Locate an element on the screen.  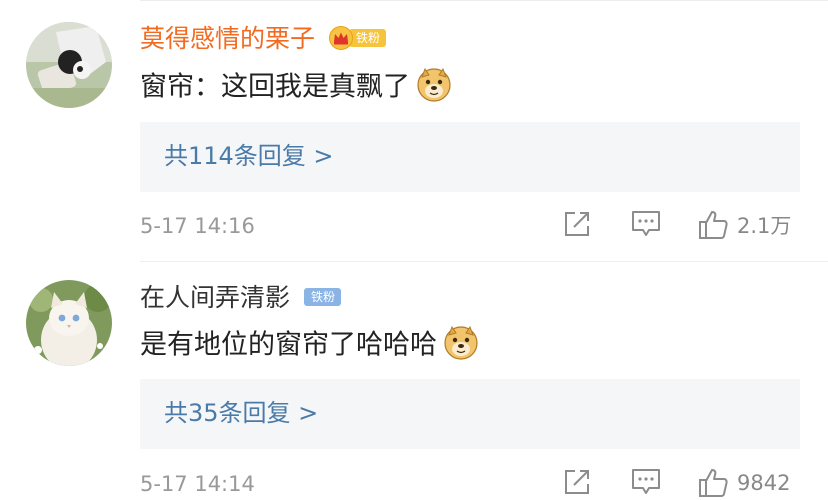
comment-text-body: 是有地位的窗帘了哈哈哈 is located at coordinates (288, 345).